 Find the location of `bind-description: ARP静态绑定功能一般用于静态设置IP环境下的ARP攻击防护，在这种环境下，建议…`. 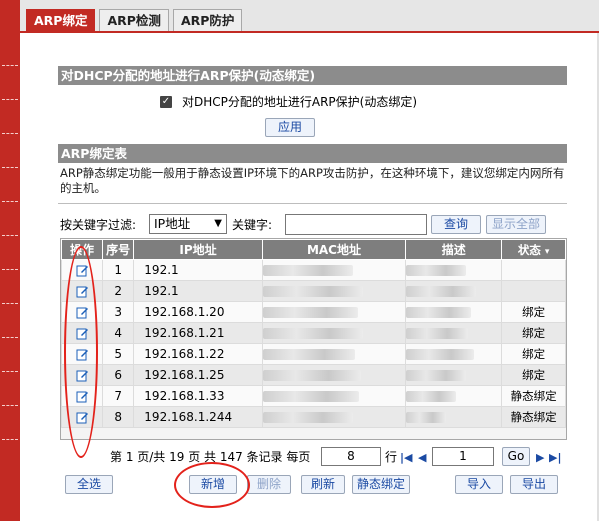

bind-description: ARP静态绑定功能一般用于静态设置IP环境下的ARP攻击防护，在这种环境下，建议… is located at coordinates (312, 180).